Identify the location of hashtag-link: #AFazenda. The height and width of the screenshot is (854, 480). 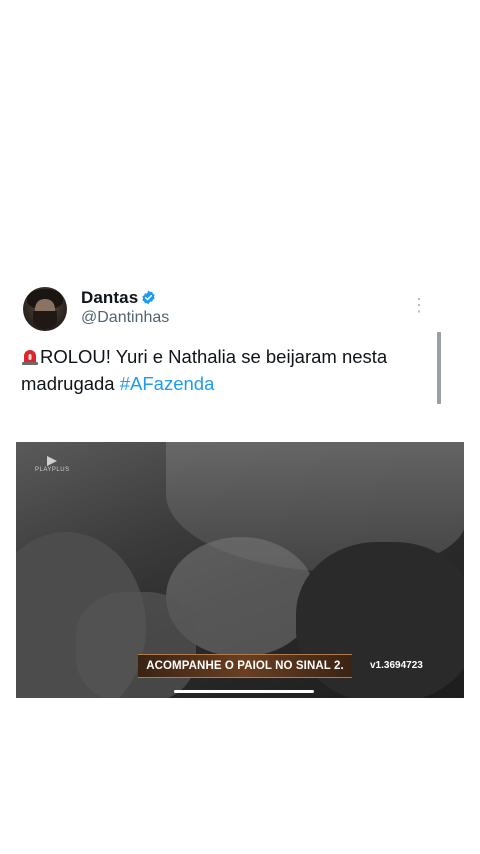
(167, 383).